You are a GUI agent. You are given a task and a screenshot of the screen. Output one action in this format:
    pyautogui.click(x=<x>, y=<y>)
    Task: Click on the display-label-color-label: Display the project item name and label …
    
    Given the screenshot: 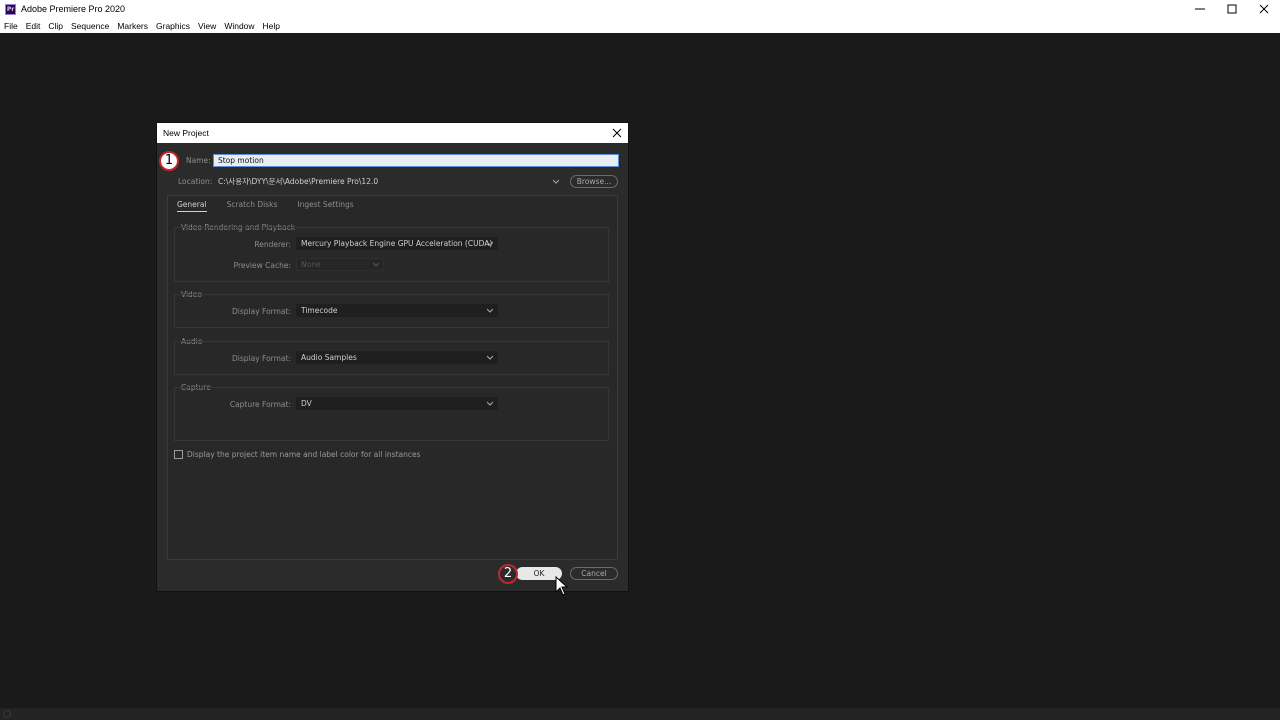 What is the action you would take?
    pyautogui.click(x=304, y=454)
    